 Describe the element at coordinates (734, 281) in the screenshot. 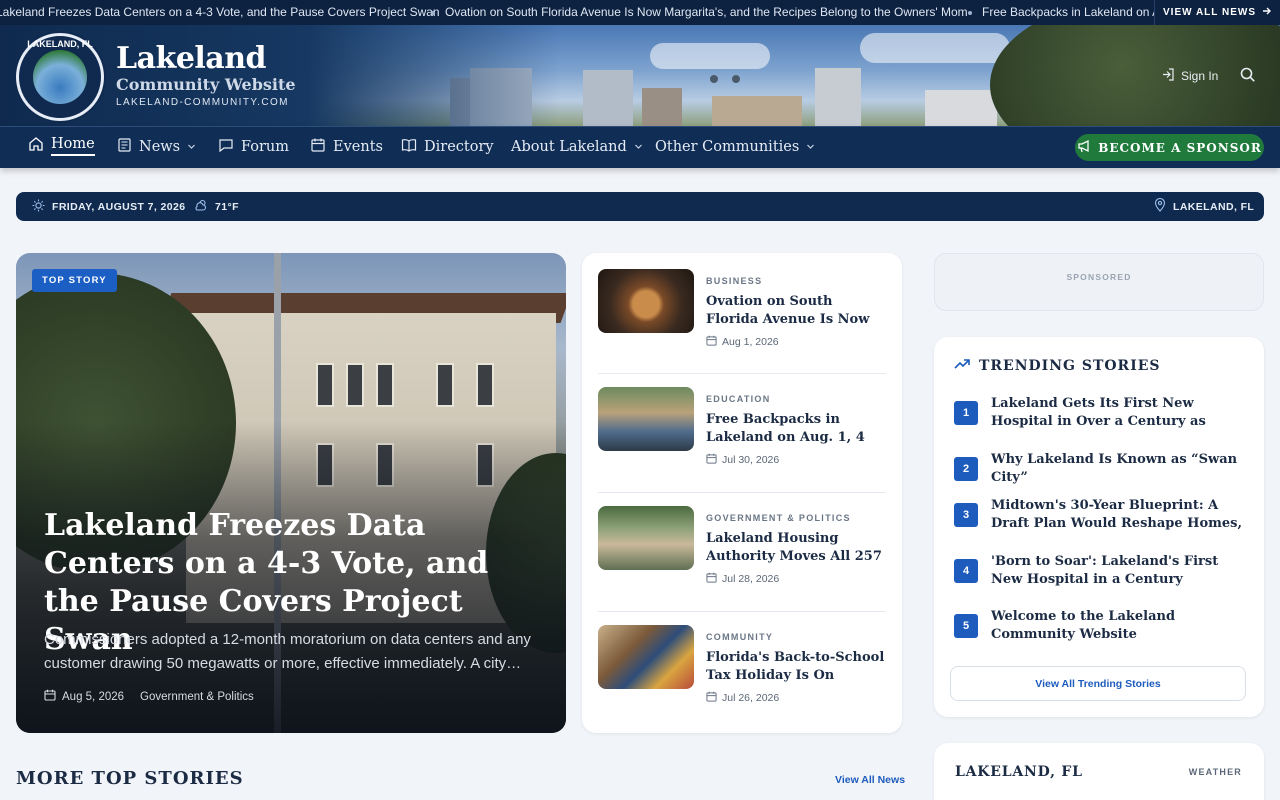

I see `story-category: BUSINESS` at that location.